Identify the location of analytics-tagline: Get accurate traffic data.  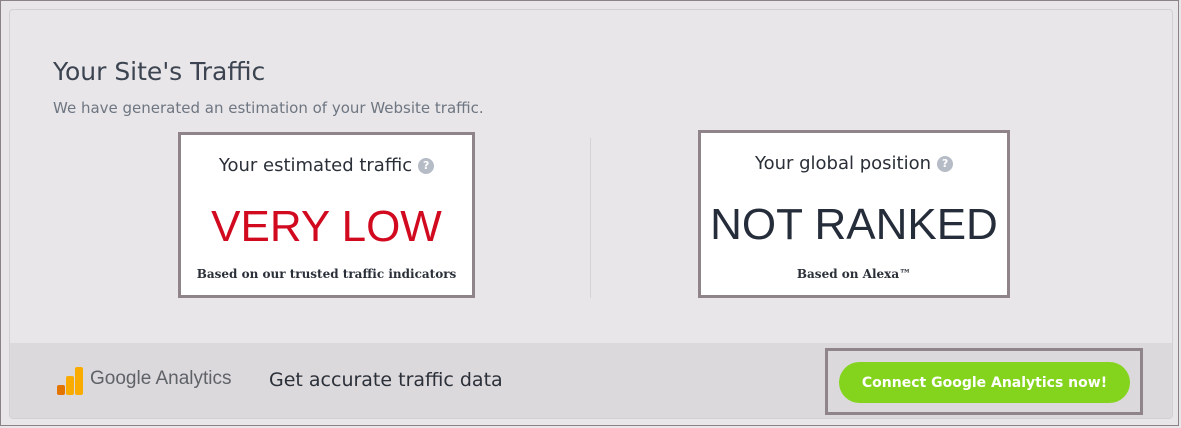
(386, 380).